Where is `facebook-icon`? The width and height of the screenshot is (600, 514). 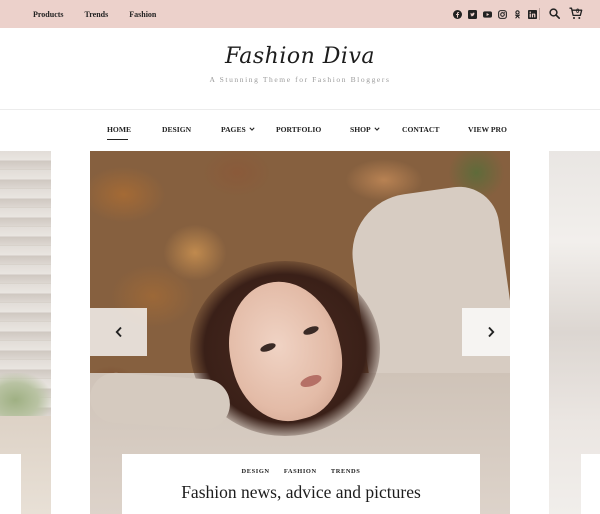 facebook-icon is located at coordinates (457, 14).